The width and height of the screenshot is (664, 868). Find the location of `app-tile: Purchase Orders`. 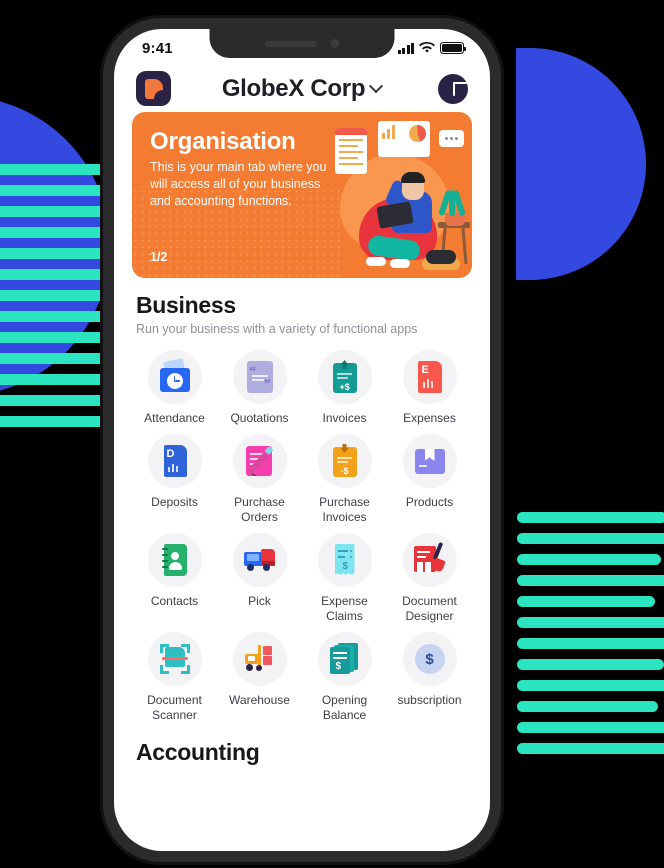

app-tile: Purchase Orders is located at coordinates (259, 479).